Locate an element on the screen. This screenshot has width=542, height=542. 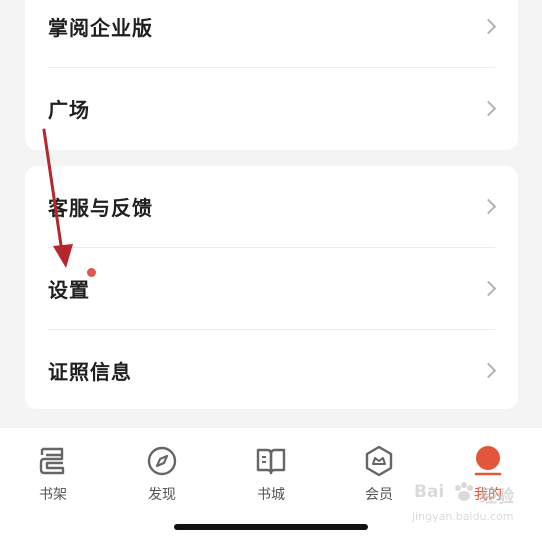
compass-icon is located at coordinates (162, 461).